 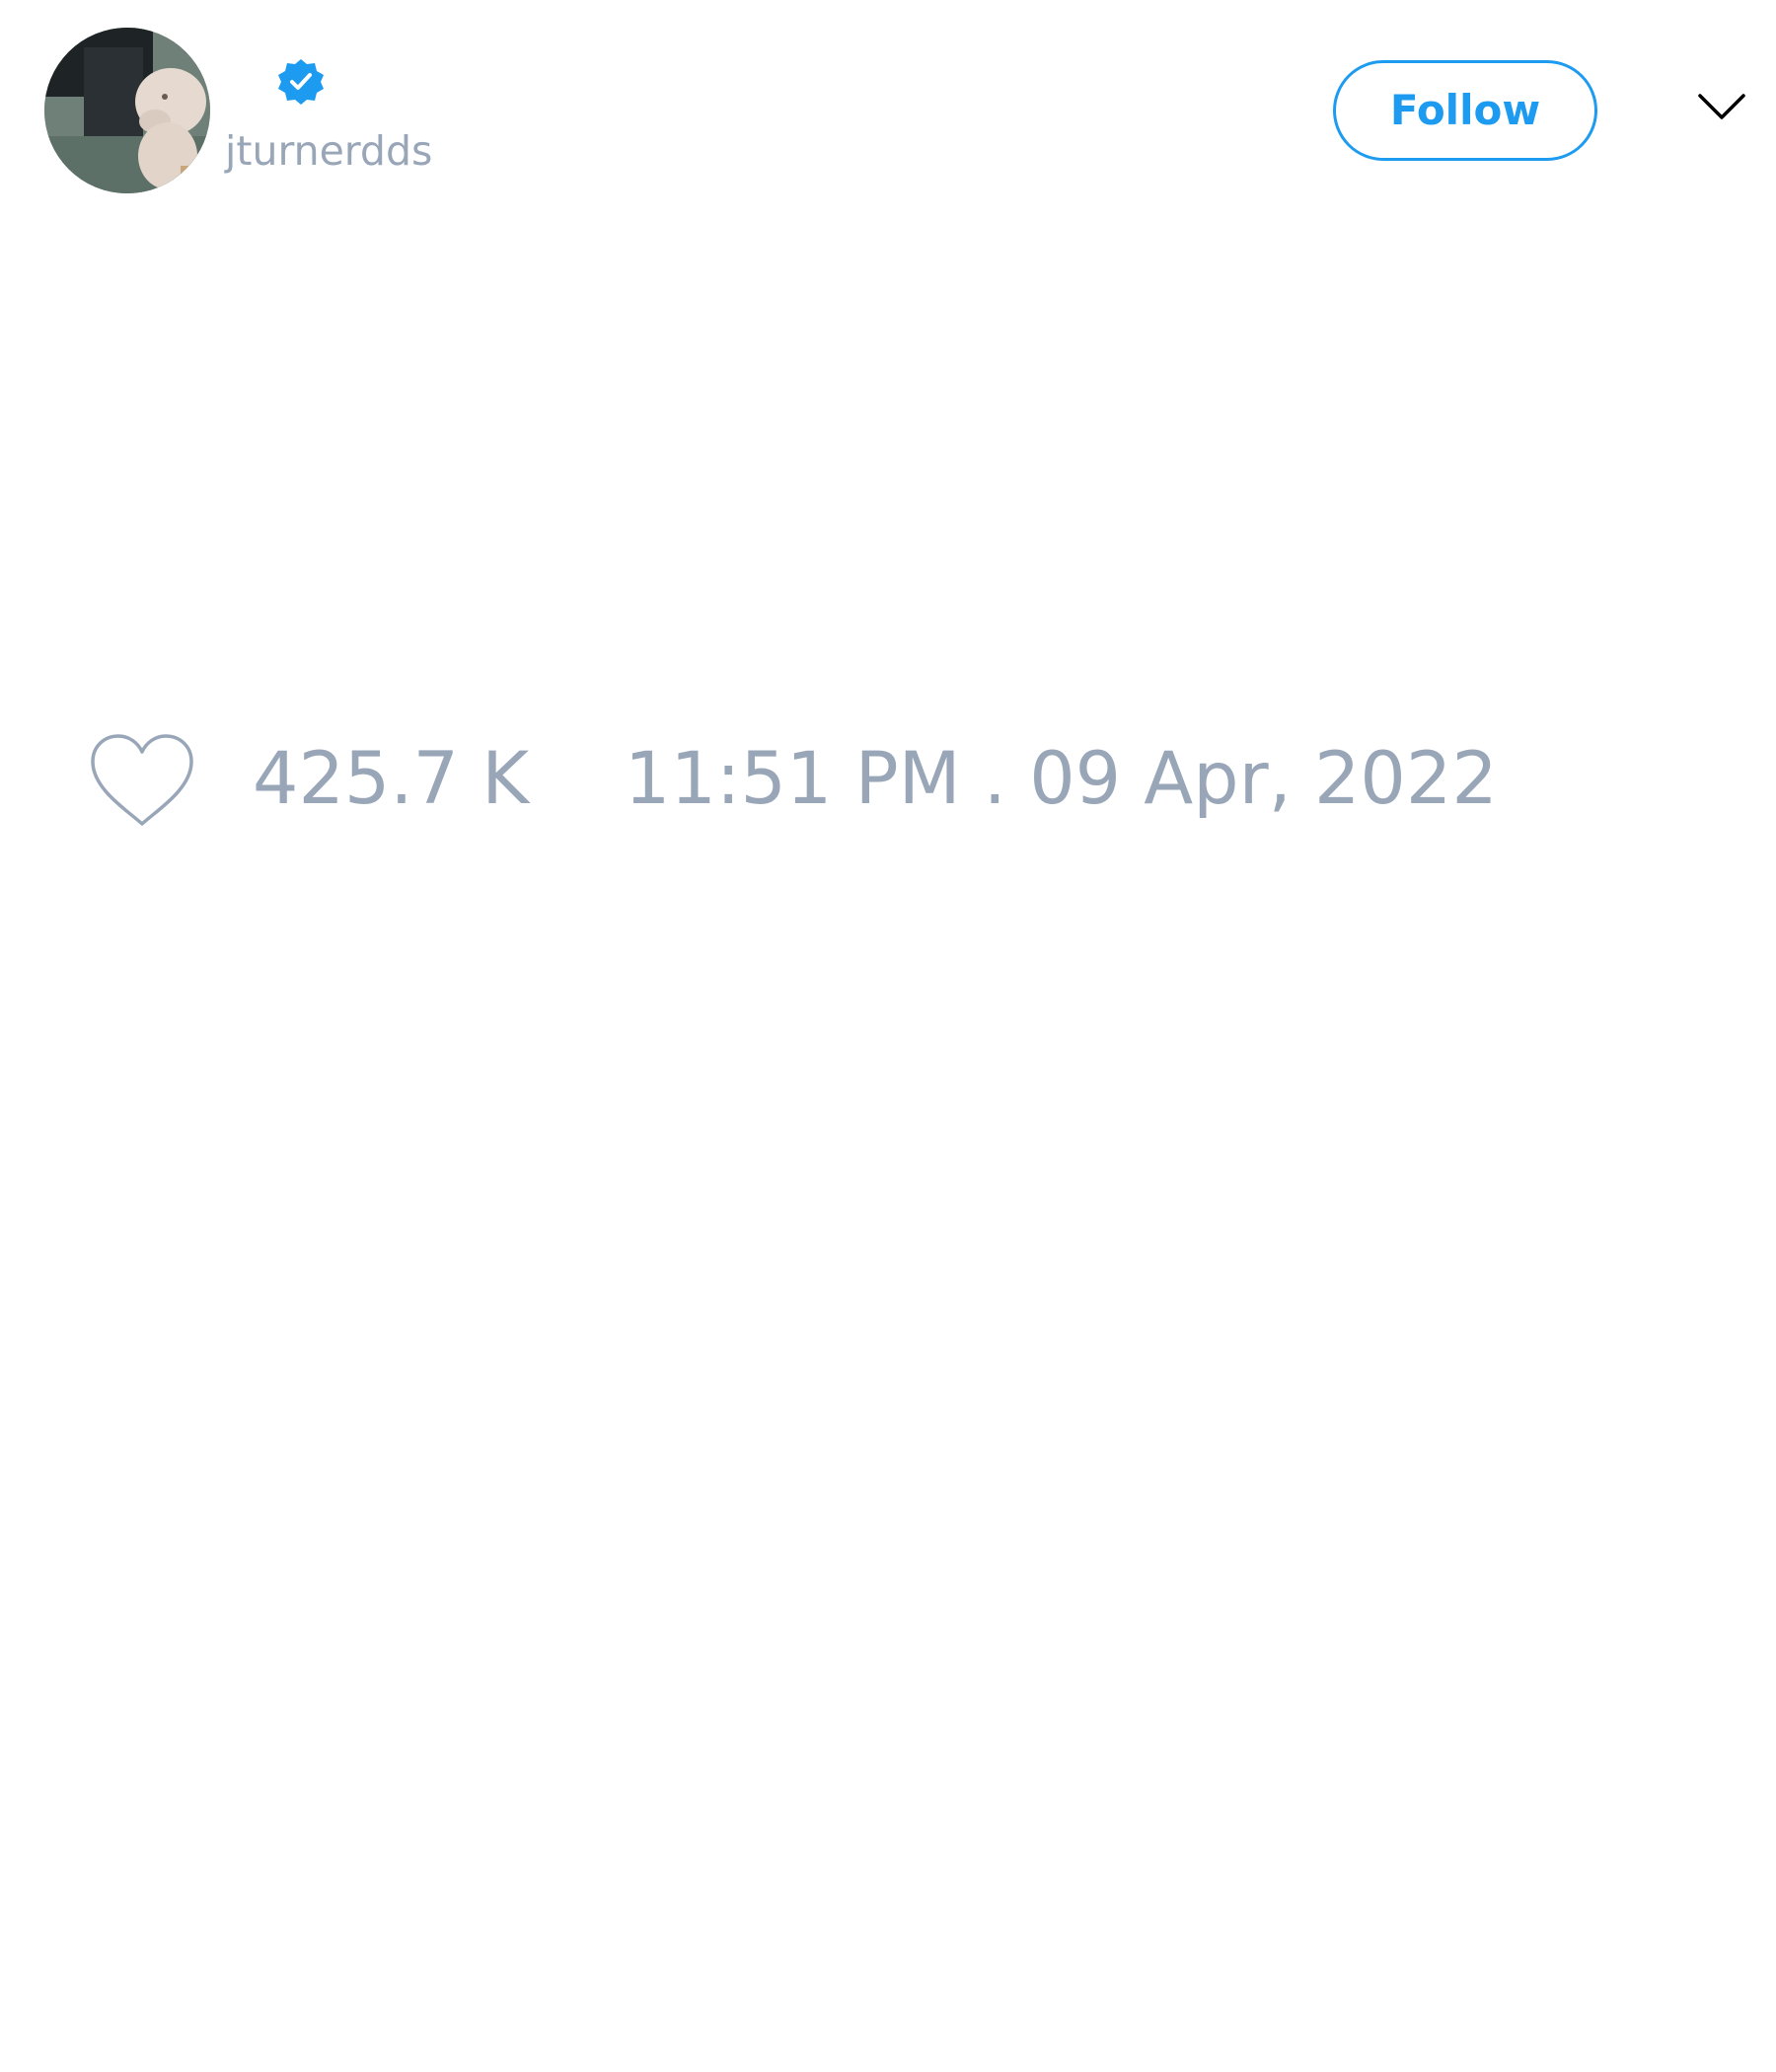 What do you see at coordinates (1722, 106) in the screenshot?
I see `chevron-down-icon` at bounding box center [1722, 106].